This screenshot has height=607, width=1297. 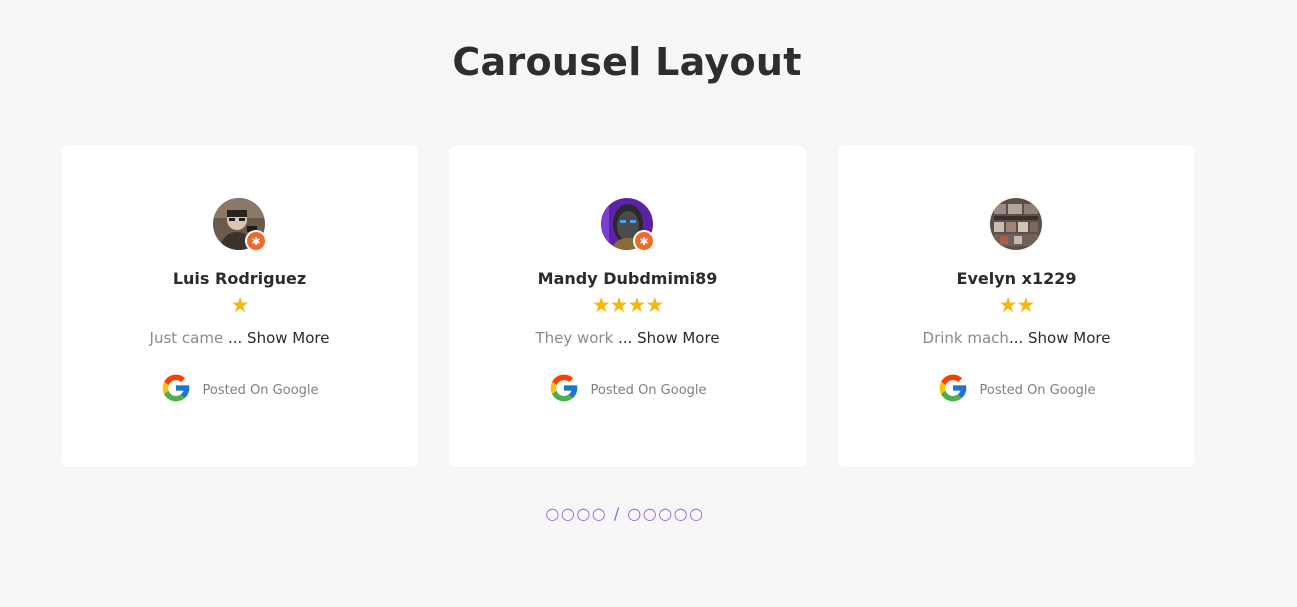 I want to click on star-rating: ★, so click(x=240, y=305).